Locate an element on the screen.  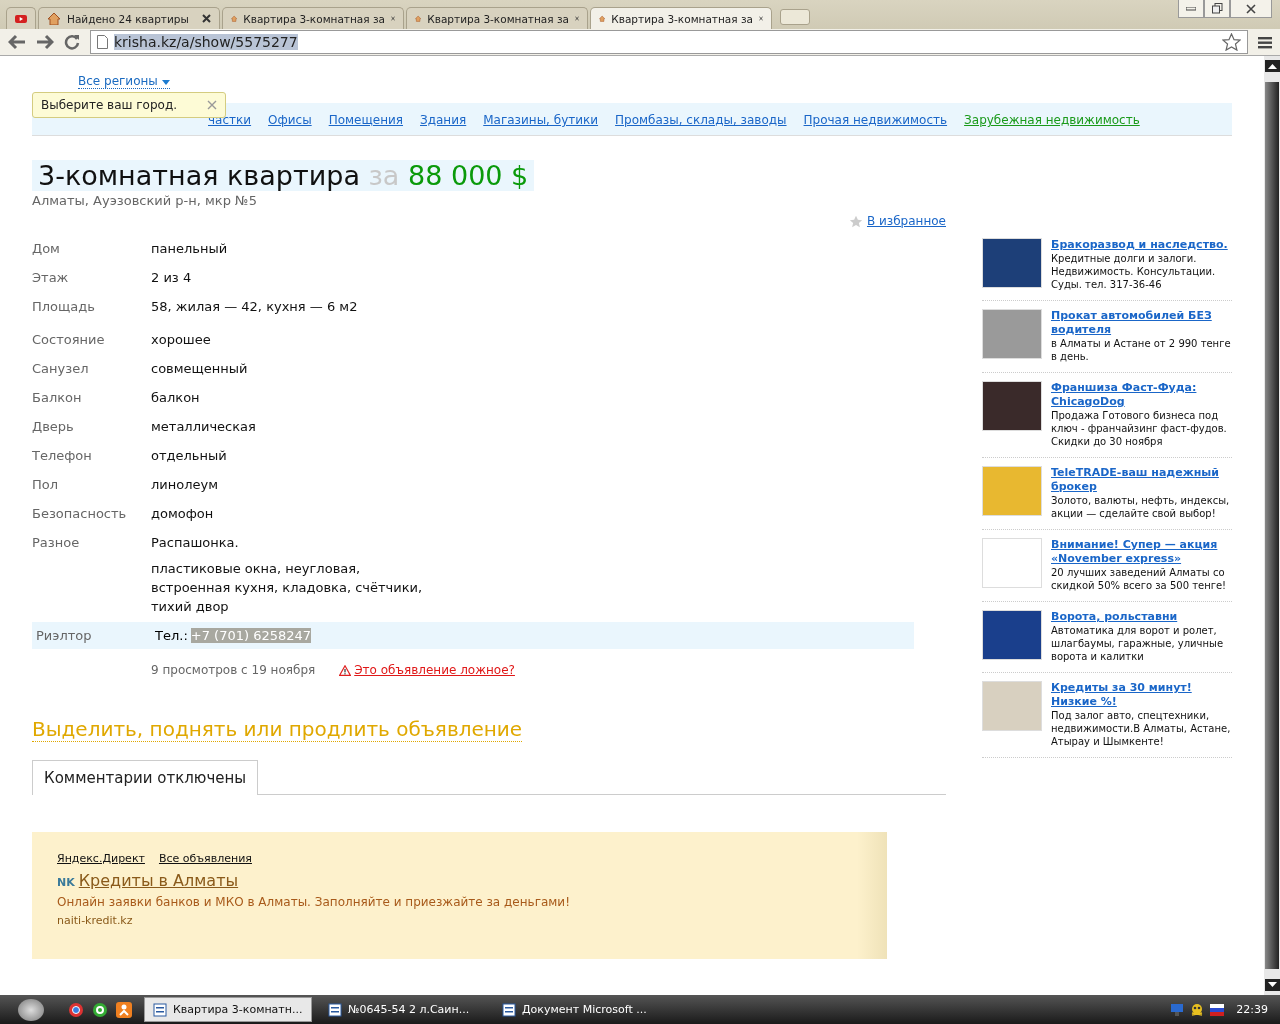
detail-value: балкон is located at coordinates (175, 397).